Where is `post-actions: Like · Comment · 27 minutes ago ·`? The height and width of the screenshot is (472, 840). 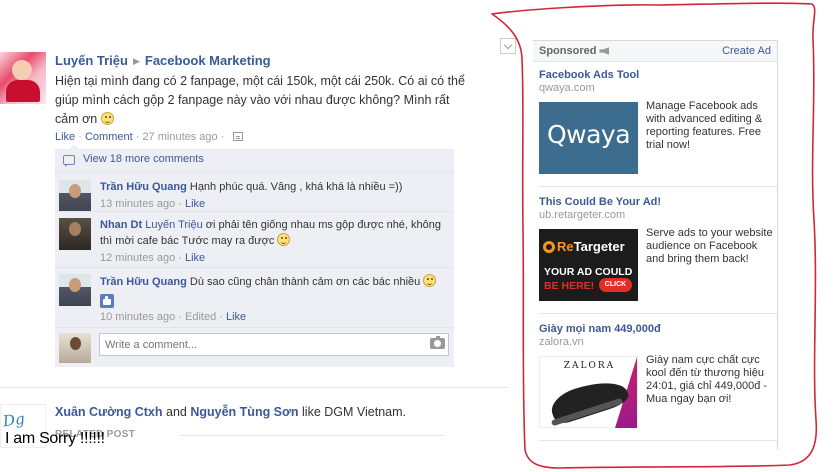 post-actions: Like · Comment · 27 minutes ago · is located at coordinates (149, 137).